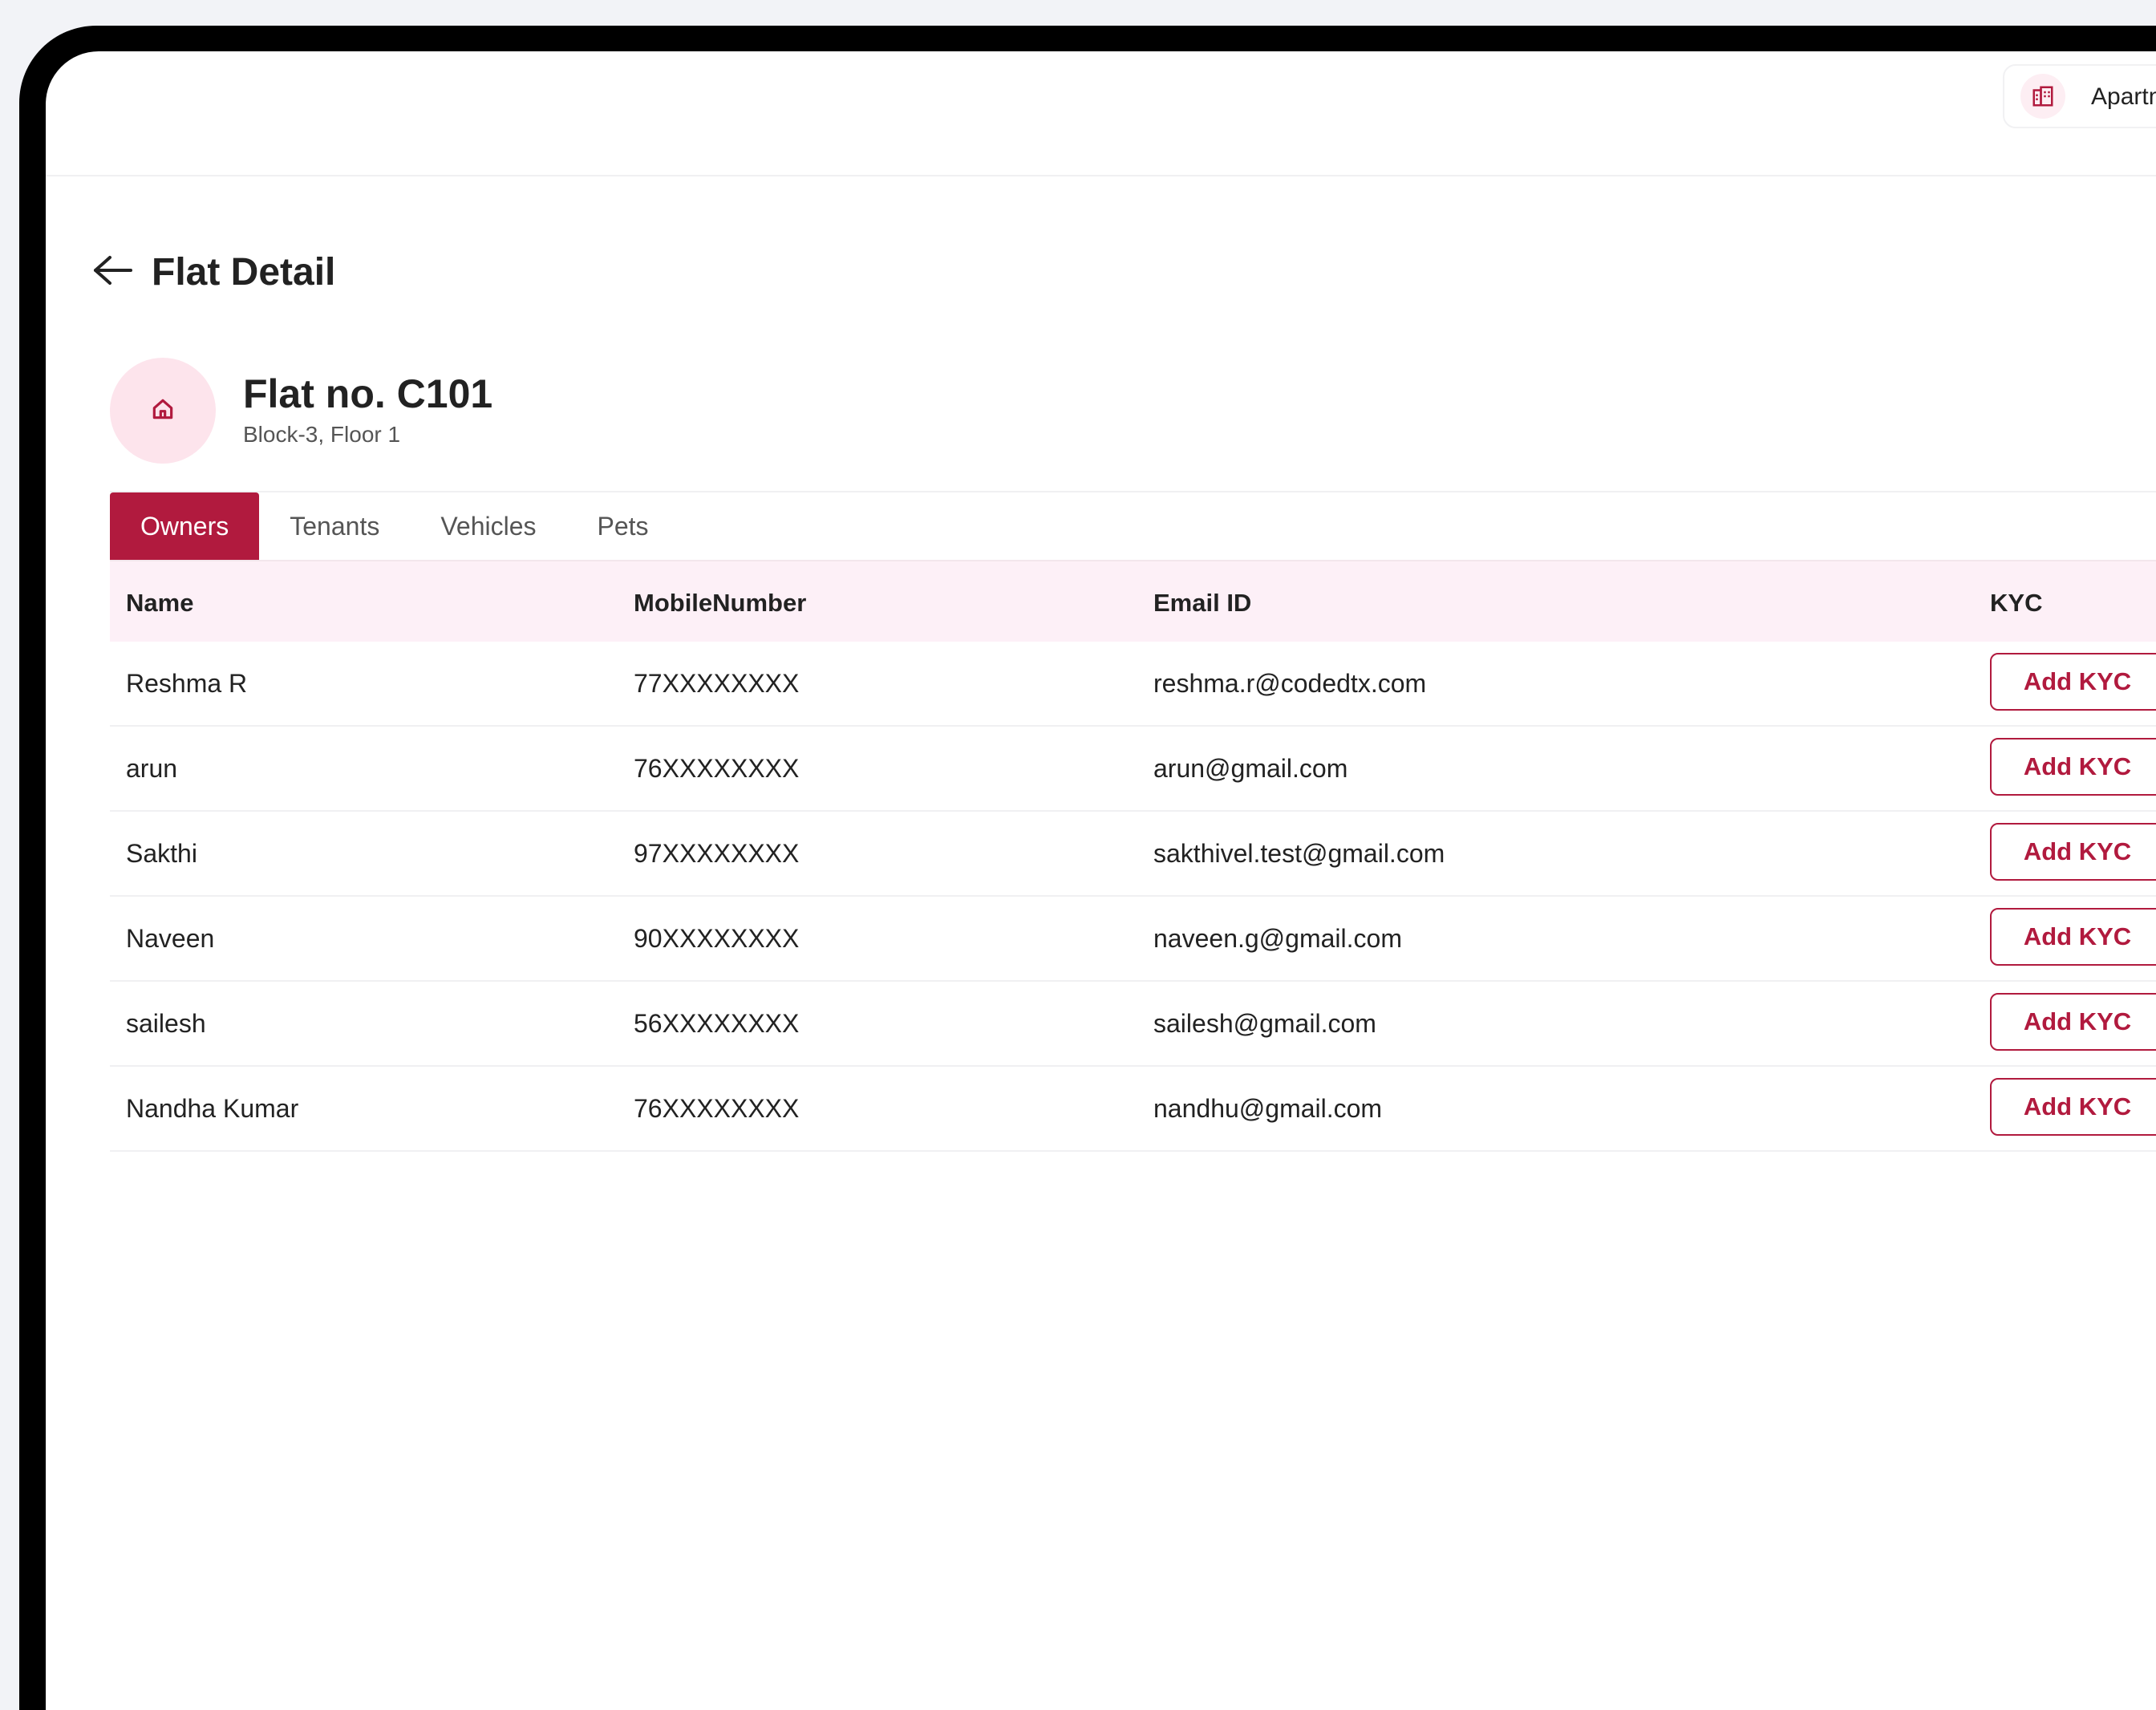 Image resolution: width=2156 pixels, height=1710 pixels. What do you see at coordinates (322, 434) in the screenshot?
I see `flat-location: Block-3, Floor 1` at bounding box center [322, 434].